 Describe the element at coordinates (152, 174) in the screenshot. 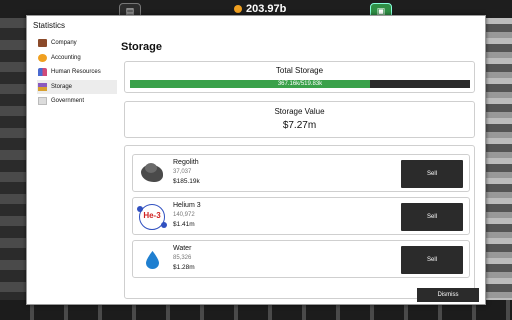

I see `regolith-rock-icon` at that location.